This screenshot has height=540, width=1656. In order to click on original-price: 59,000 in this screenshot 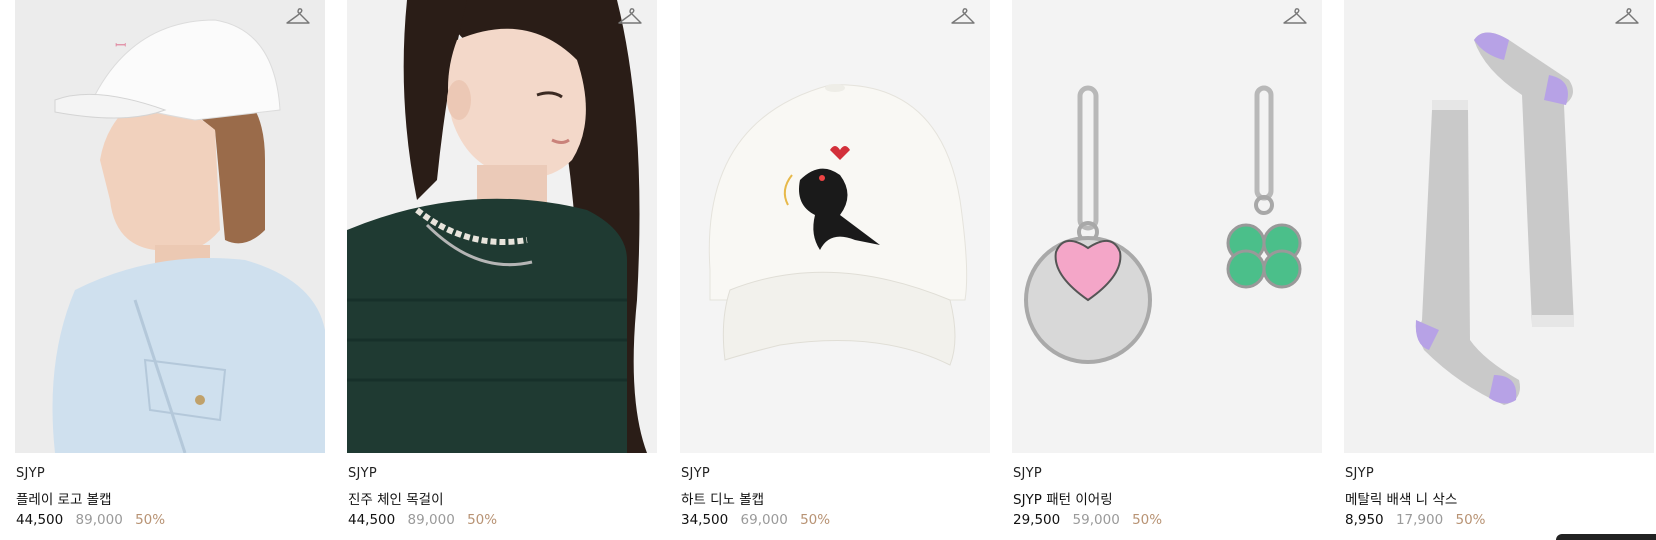, I will do `click(1096, 520)`.